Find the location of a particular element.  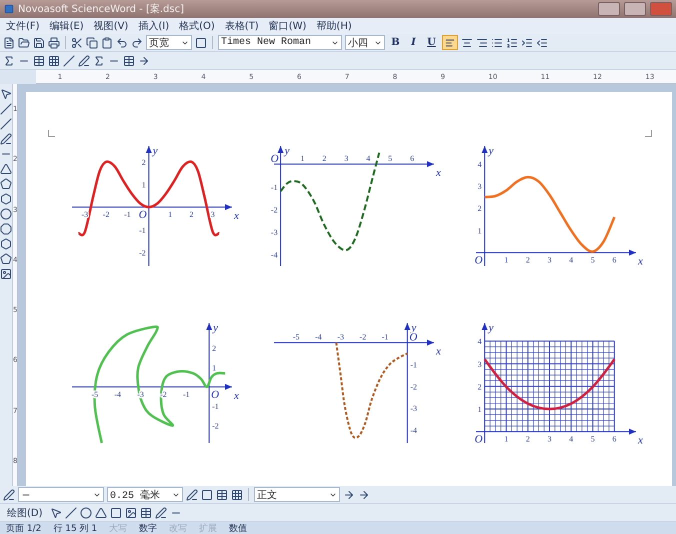

align-center-icon is located at coordinates (467, 42).